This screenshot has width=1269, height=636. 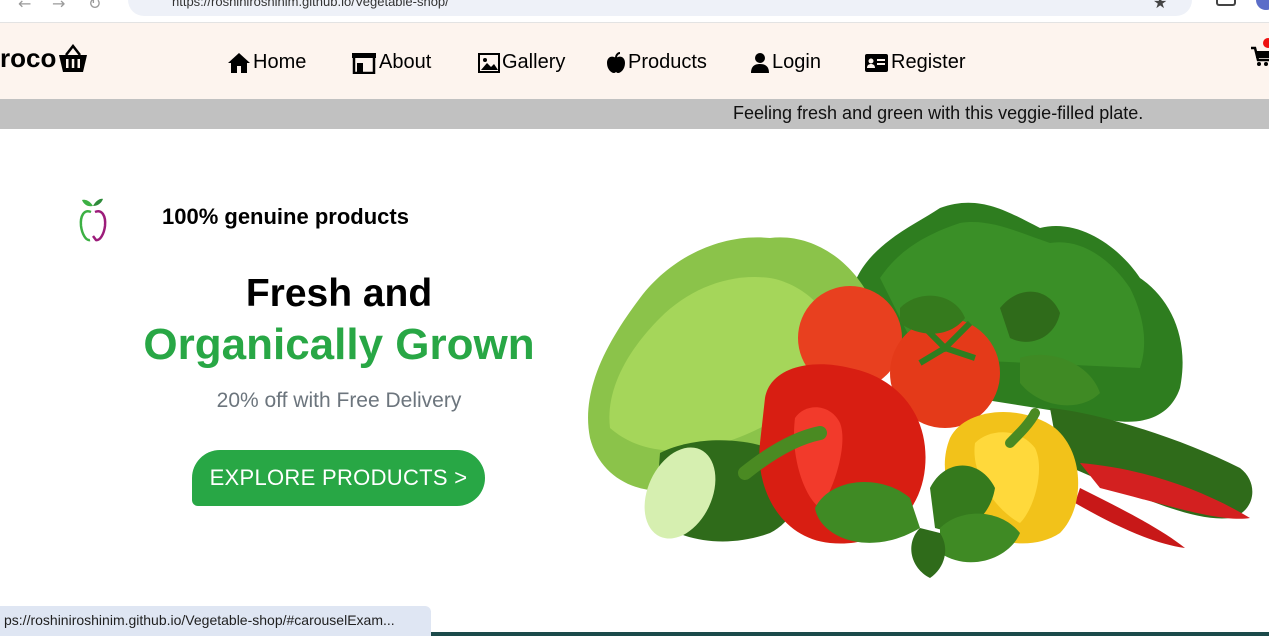 I want to click on profile-avatar, so click(x=1262, y=5).